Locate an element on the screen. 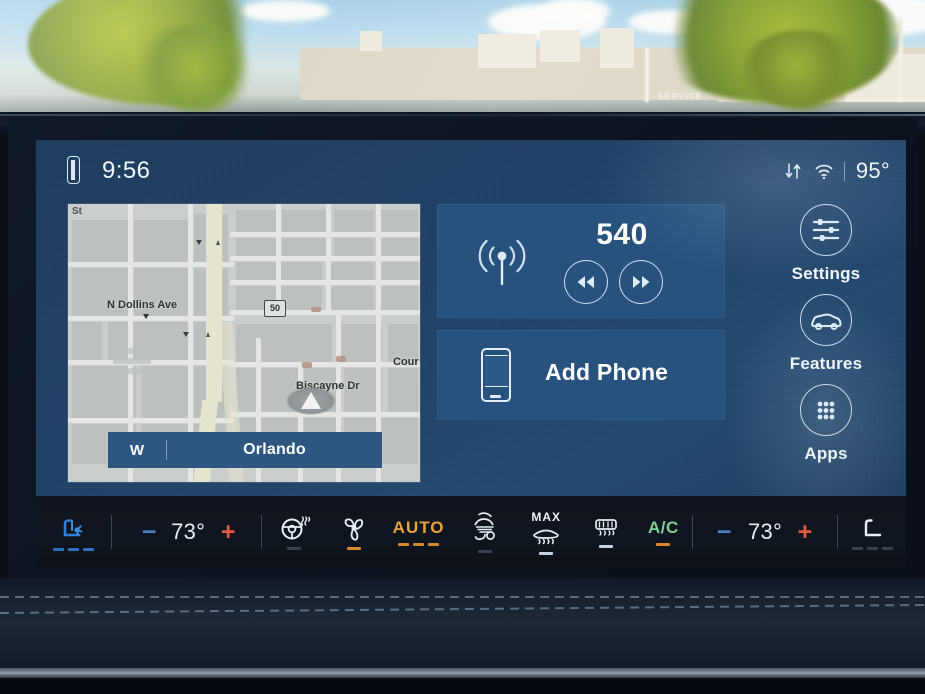 The image size is (925, 694). heated-steering-wheel-icon is located at coordinates (294, 528).